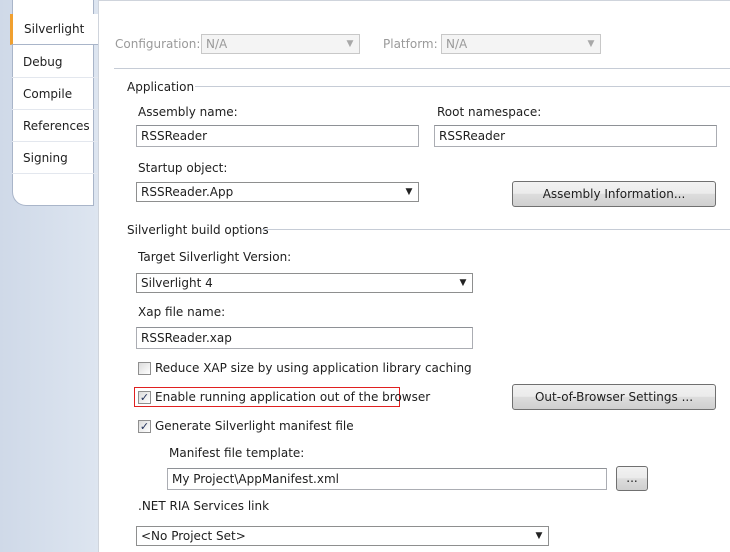 This screenshot has width=730, height=552. I want to click on platform-value: N/A, so click(457, 44).